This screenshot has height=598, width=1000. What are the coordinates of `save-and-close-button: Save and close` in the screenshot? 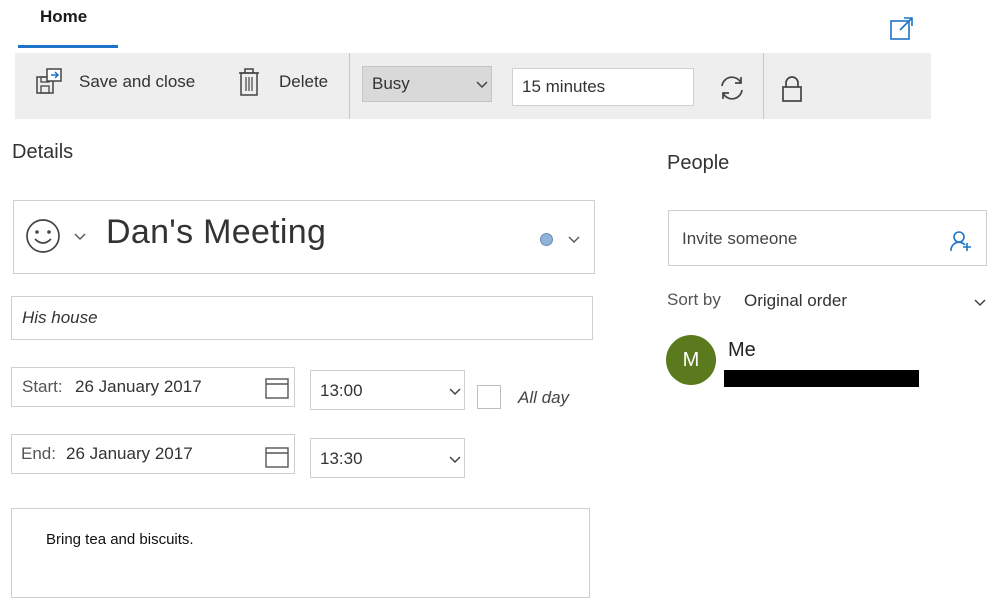 It's located at (115, 82).